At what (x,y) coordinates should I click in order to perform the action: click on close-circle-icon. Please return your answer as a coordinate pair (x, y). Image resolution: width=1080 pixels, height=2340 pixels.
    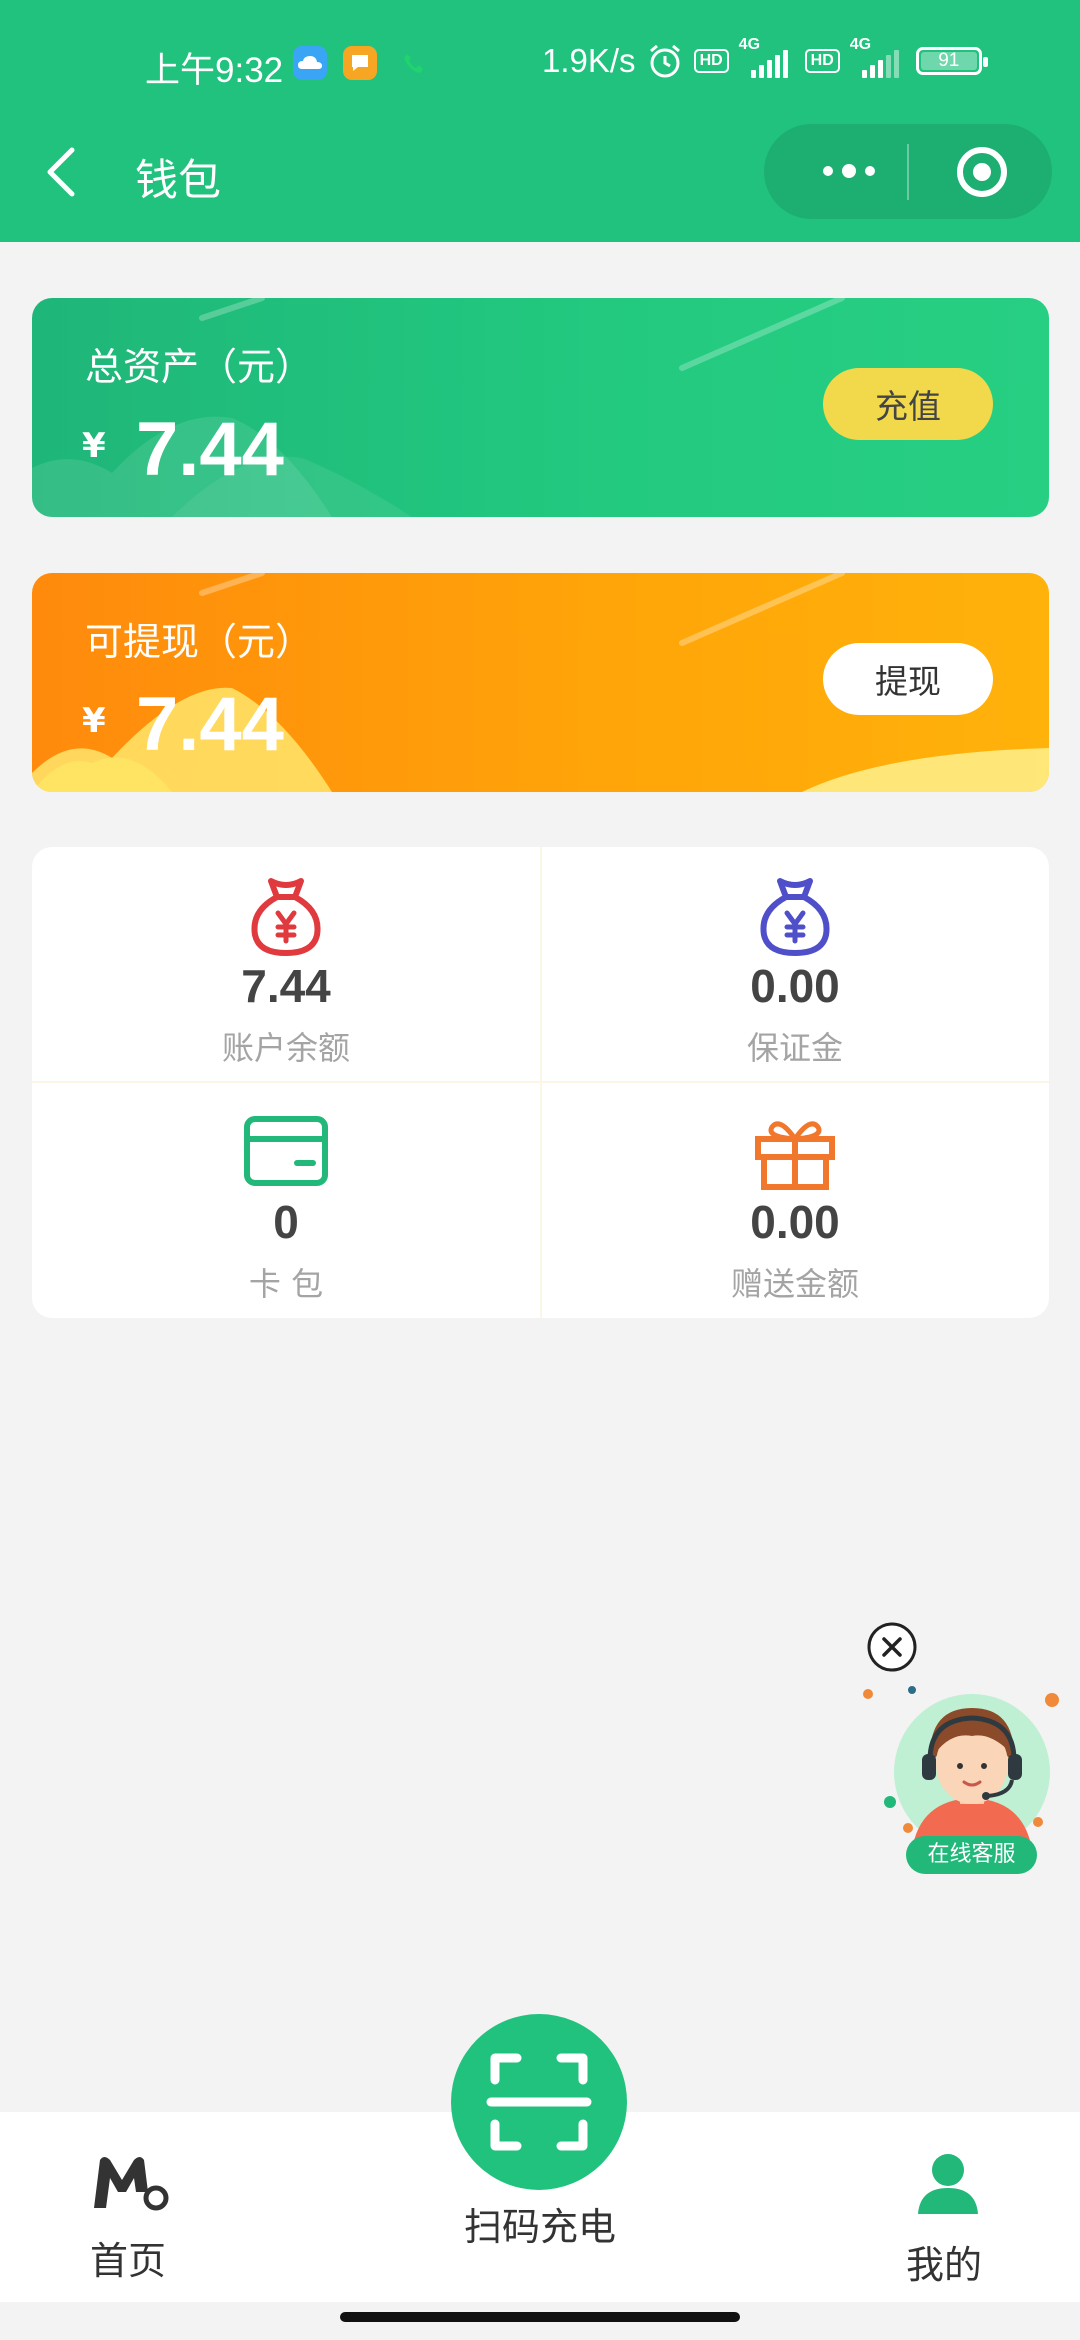
    Looking at the image, I should click on (892, 1647).